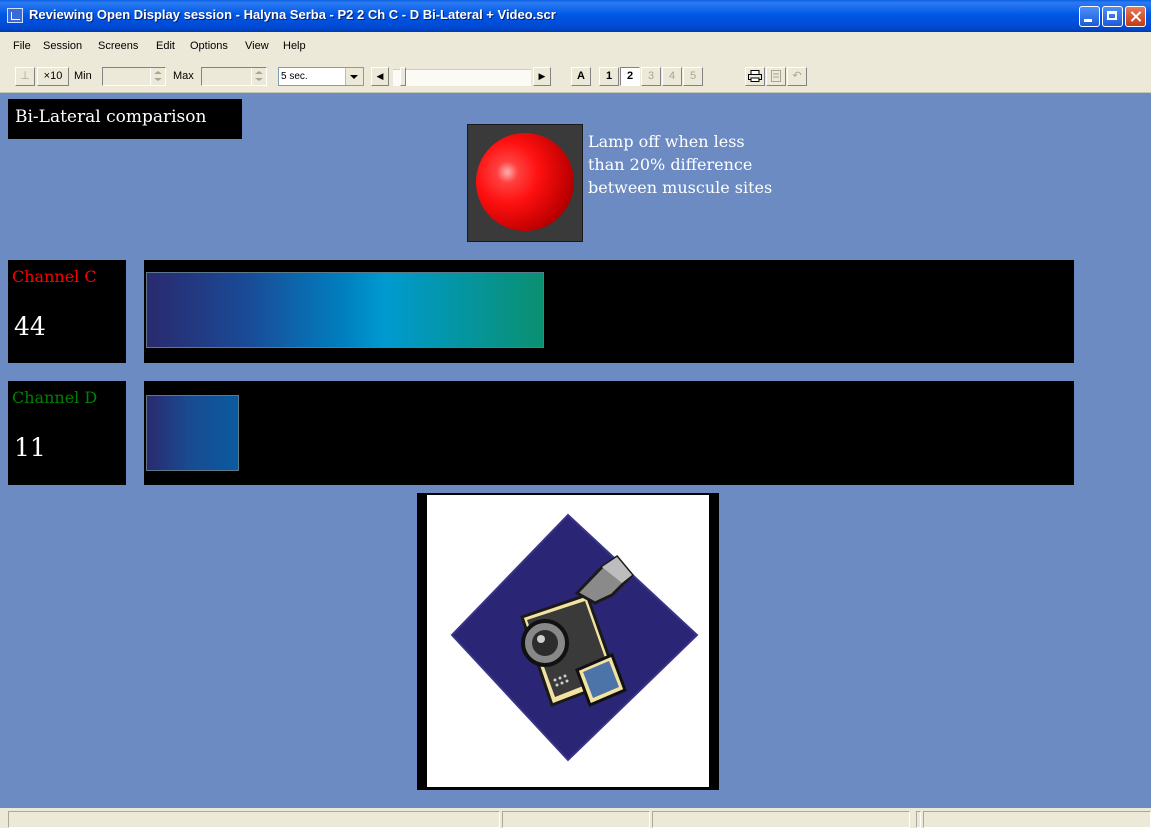 This screenshot has width=1151, height=828. Describe the element at coordinates (776, 76) in the screenshot. I see `page-icon` at that location.